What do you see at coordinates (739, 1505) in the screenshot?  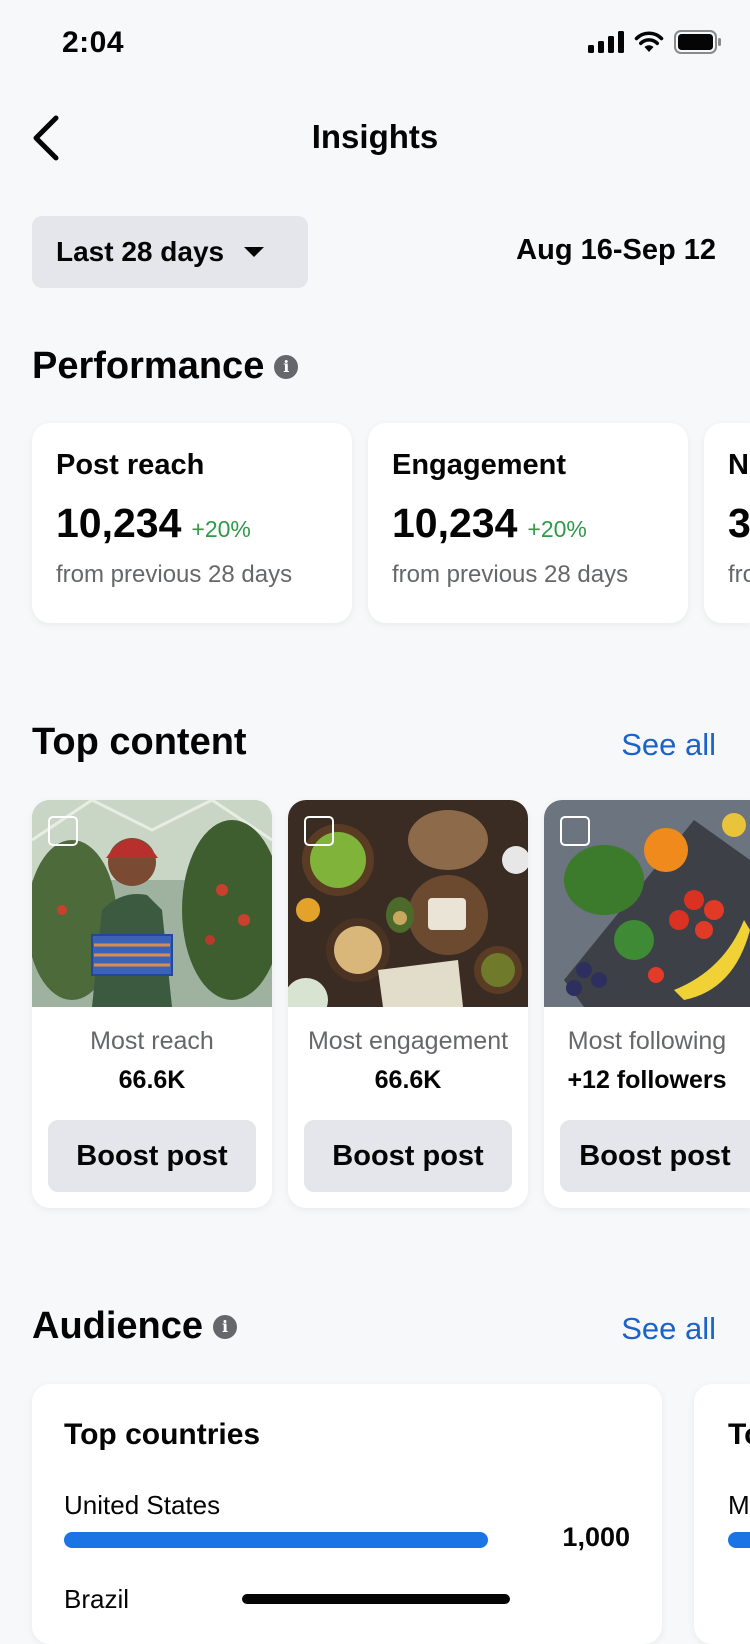 I see `audience-card-row: M` at bounding box center [739, 1505].